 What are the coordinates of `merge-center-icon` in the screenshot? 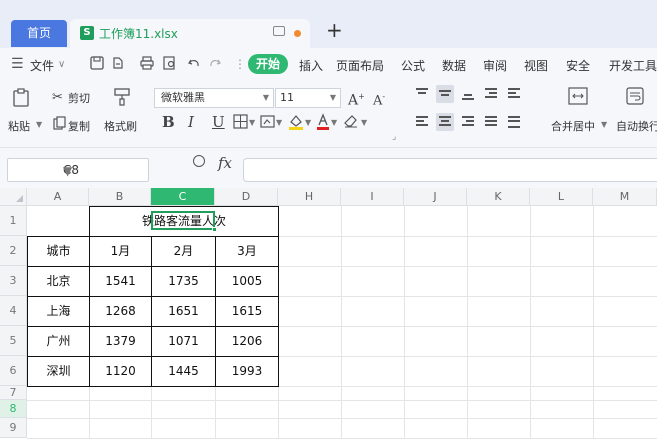 It's located at (578, 97).